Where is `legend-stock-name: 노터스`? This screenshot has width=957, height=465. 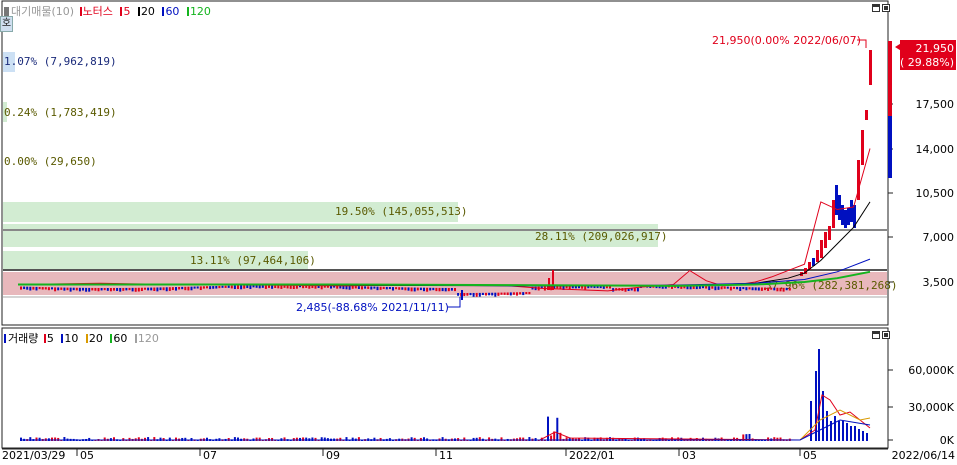
legend-stock-name: 노터스 is located at coordinates (97, 11).